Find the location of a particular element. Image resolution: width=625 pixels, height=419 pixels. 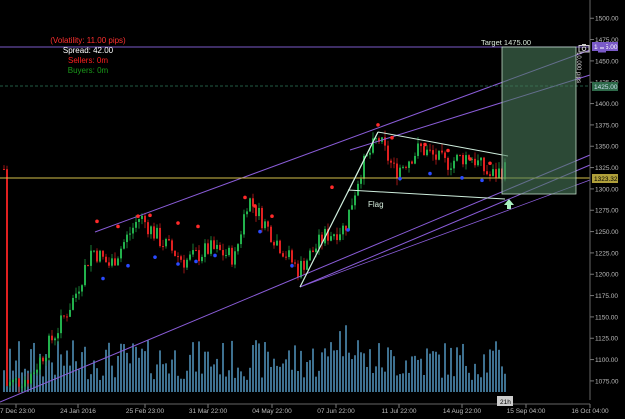

upper-level-label: 1425.00 is located at coordinates (606, 87).